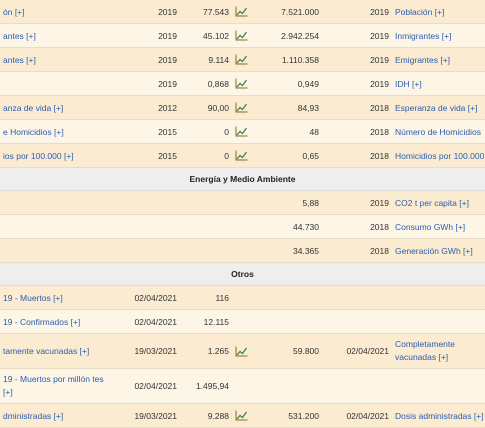 This screenshot has width=485, height=428. I want to click on left-year: 19/03/2021, so click(155, 415).